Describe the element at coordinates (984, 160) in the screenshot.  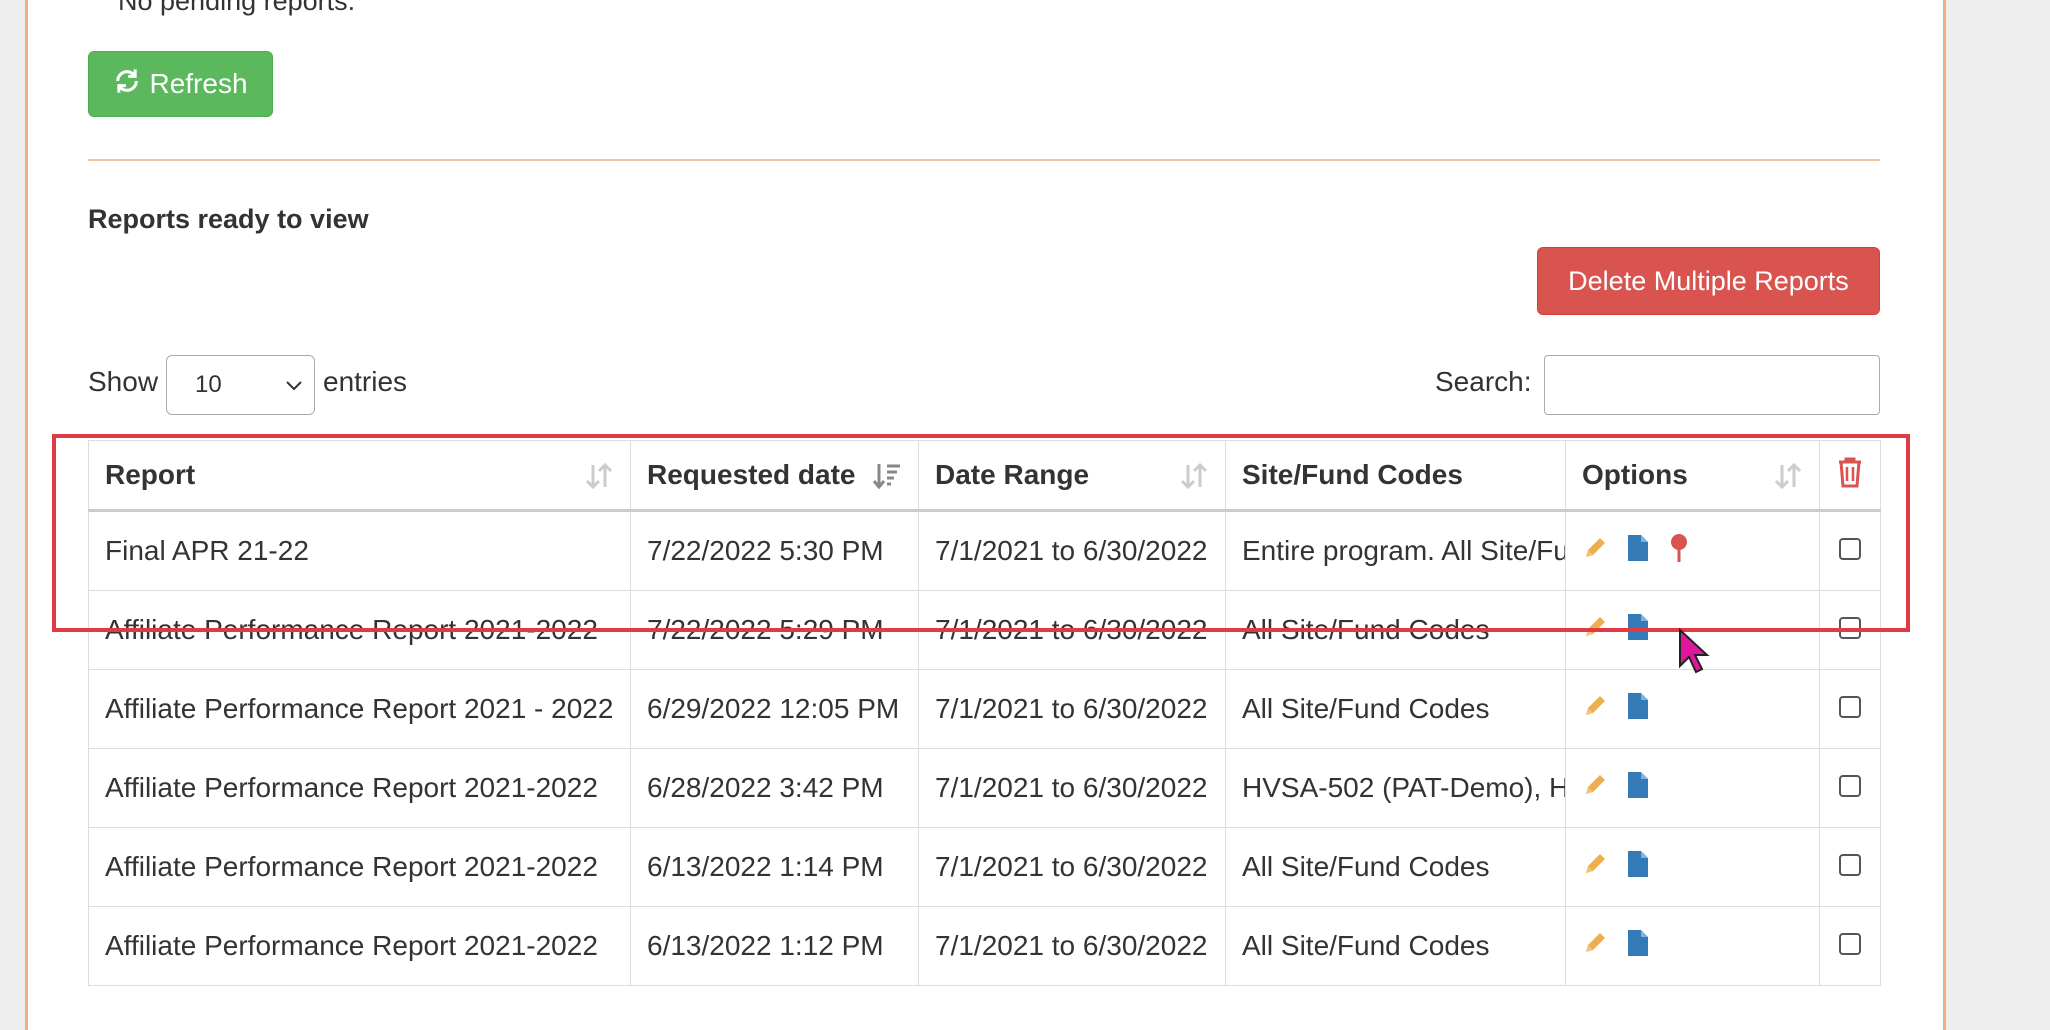
I see `section-divider` at that location.